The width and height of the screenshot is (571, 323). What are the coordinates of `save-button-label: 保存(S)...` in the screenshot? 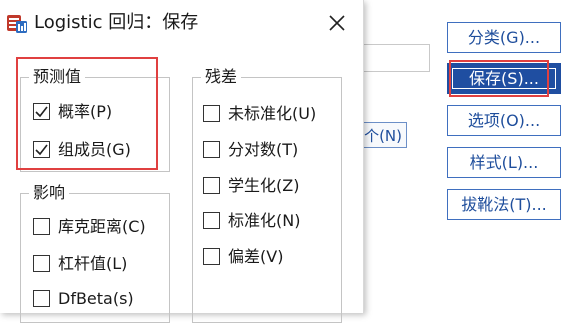 It's located at (504, 78).